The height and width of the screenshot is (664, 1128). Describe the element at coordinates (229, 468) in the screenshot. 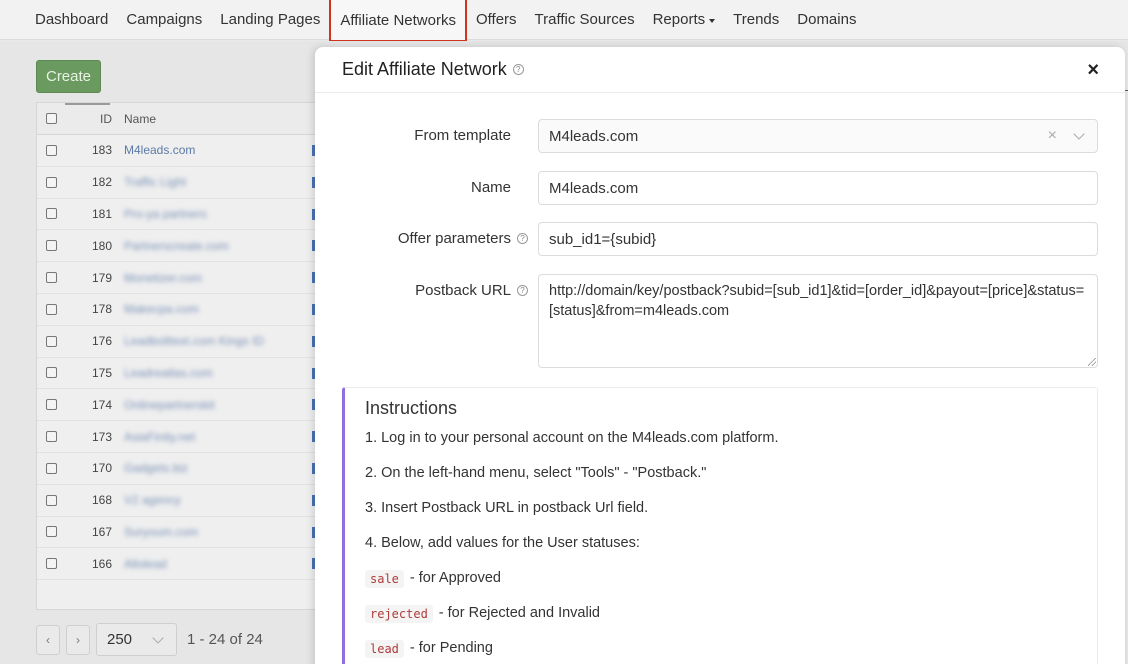

I see `row-name-link: Gadgets.biz` at that location.